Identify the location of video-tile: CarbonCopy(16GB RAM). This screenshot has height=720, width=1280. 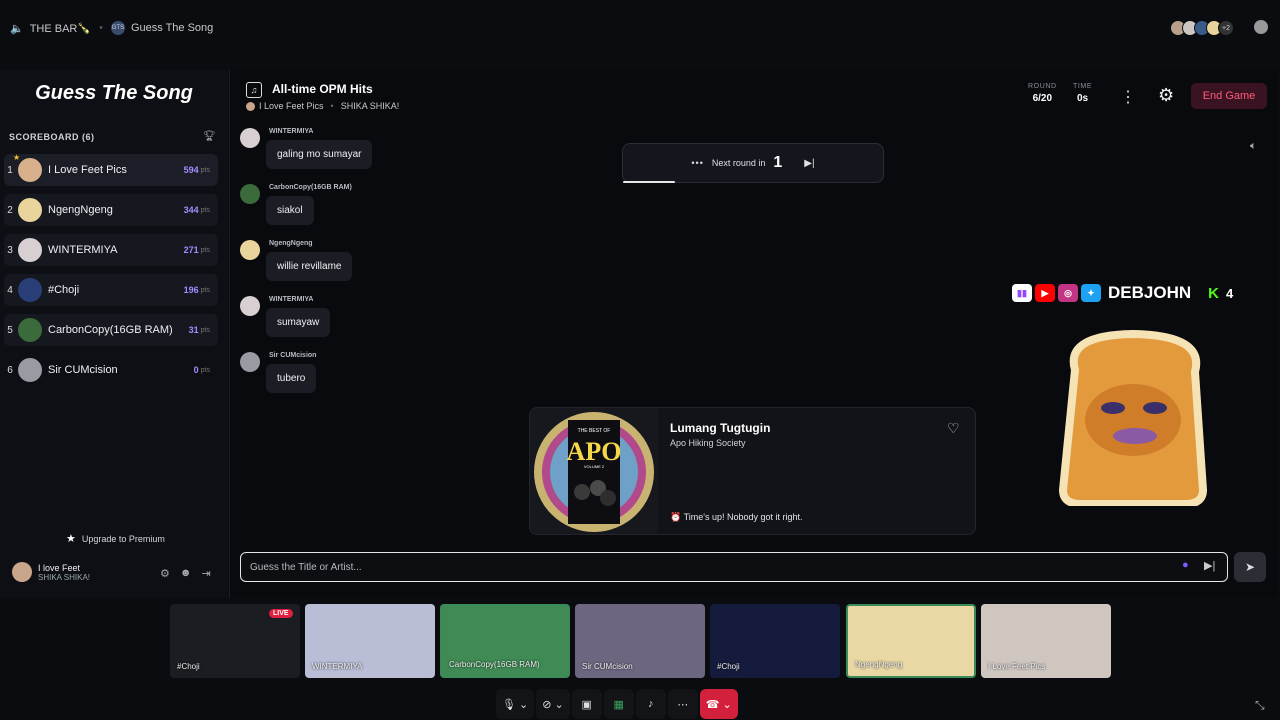
(505, 641).